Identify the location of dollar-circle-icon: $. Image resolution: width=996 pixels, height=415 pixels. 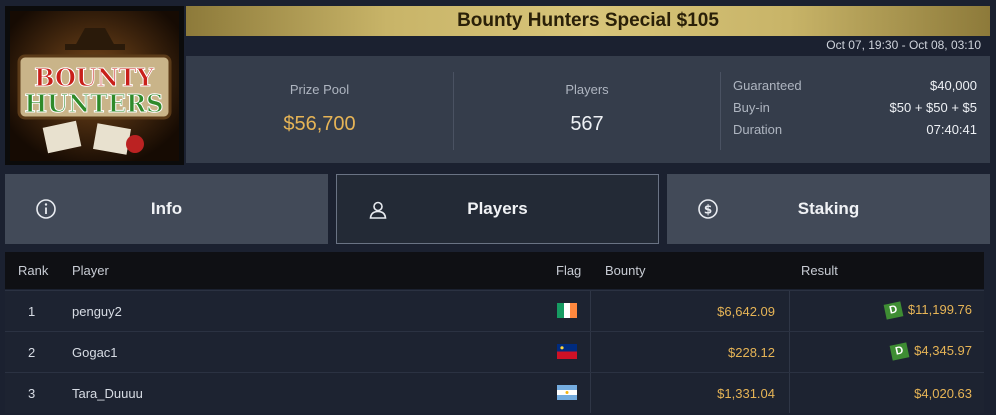
(708, 209).